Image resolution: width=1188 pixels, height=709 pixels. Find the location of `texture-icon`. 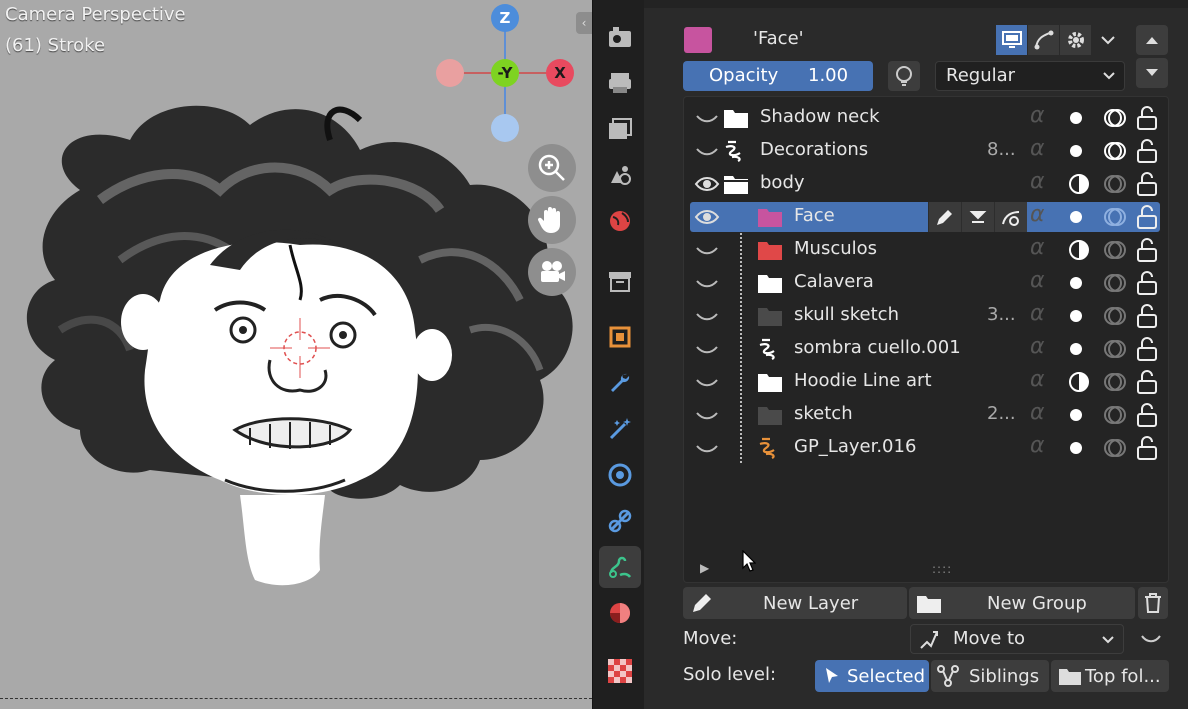

texture-icon is located at coordinates (620, 671).